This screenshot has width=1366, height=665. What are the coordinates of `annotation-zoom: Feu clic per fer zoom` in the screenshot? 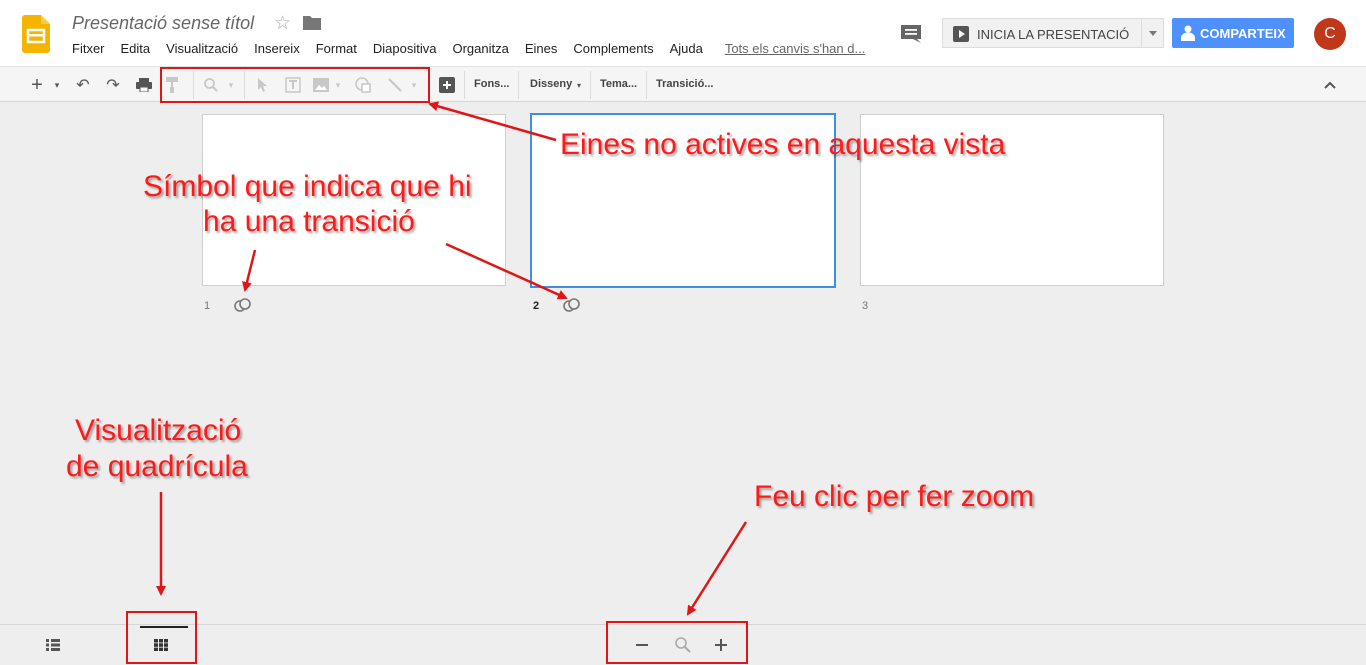 It's located at (894, 496).